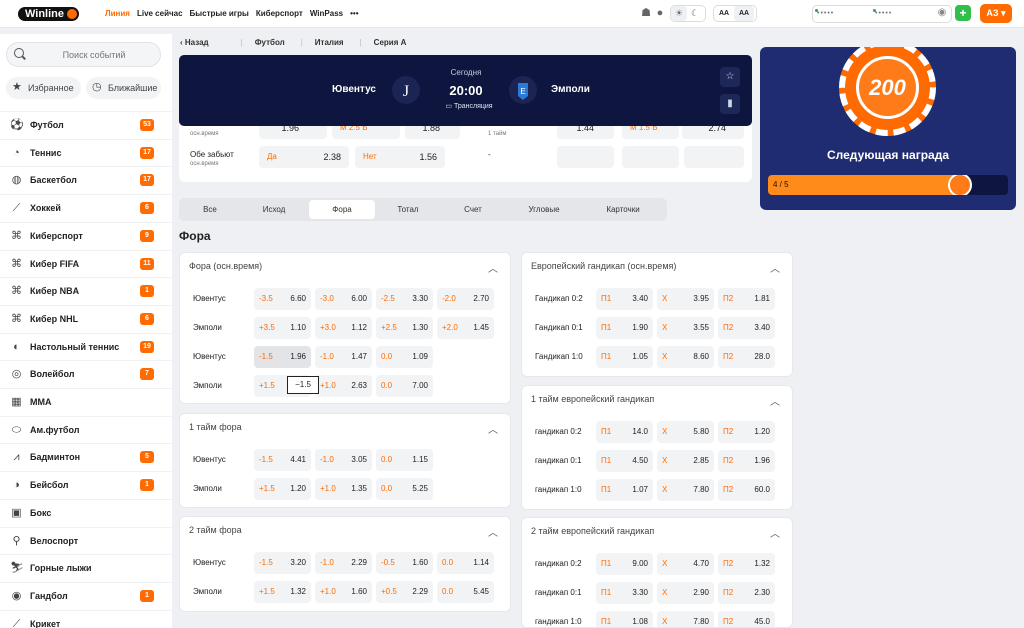 The width and height of the screenshot is (1024, 628). What do you see at coordinates (343, 357) in the screenshot?
I see `odd-cell: -1.0 1.47` at bounding box center [343, 357].